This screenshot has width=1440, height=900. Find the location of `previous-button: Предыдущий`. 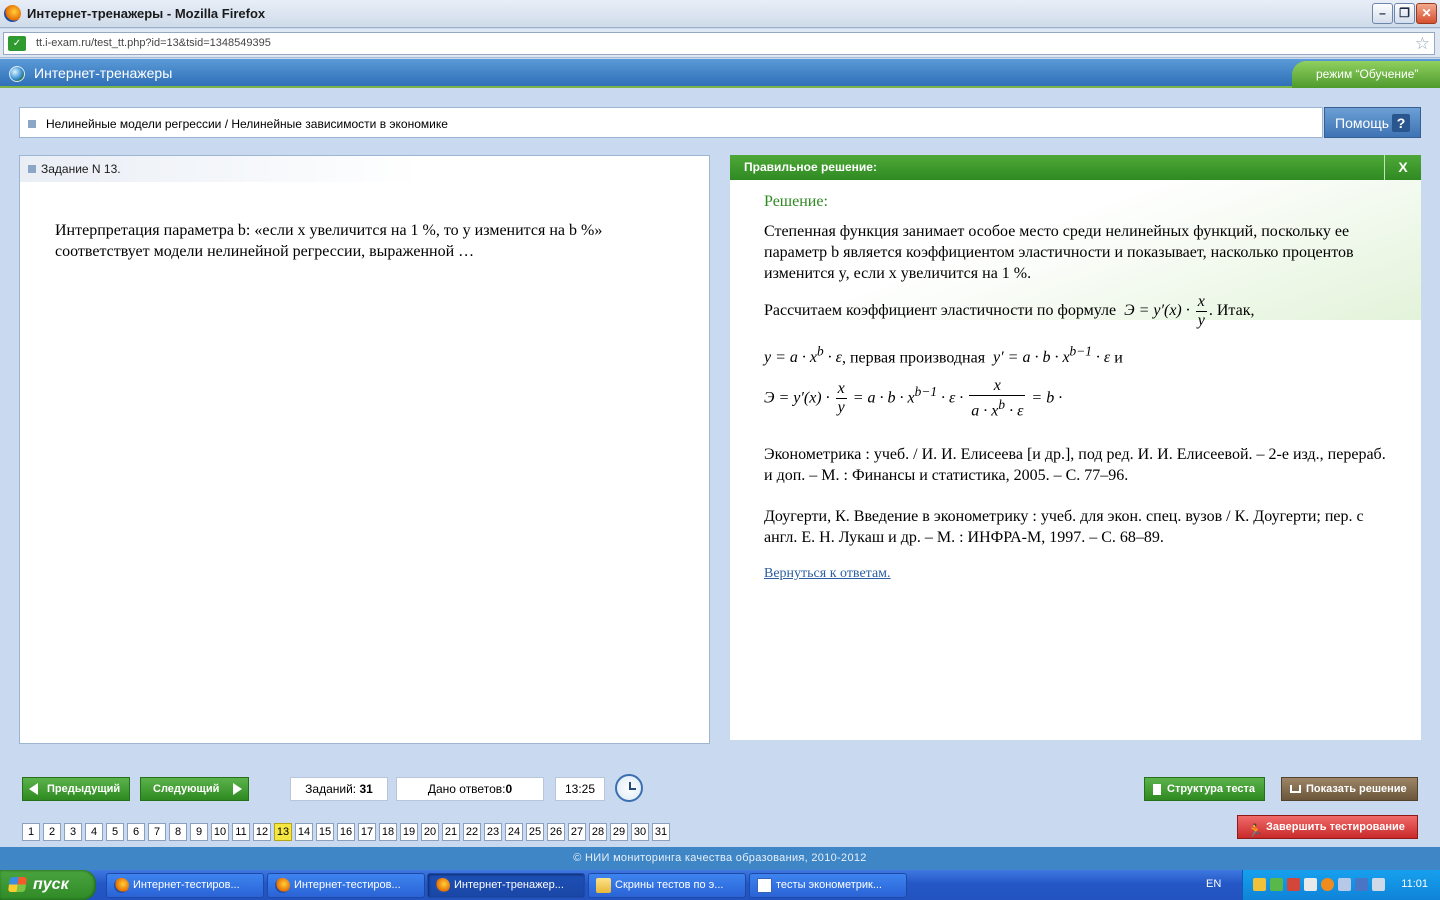

previous-button: Предыдущий is located at coordinates (76, 789).